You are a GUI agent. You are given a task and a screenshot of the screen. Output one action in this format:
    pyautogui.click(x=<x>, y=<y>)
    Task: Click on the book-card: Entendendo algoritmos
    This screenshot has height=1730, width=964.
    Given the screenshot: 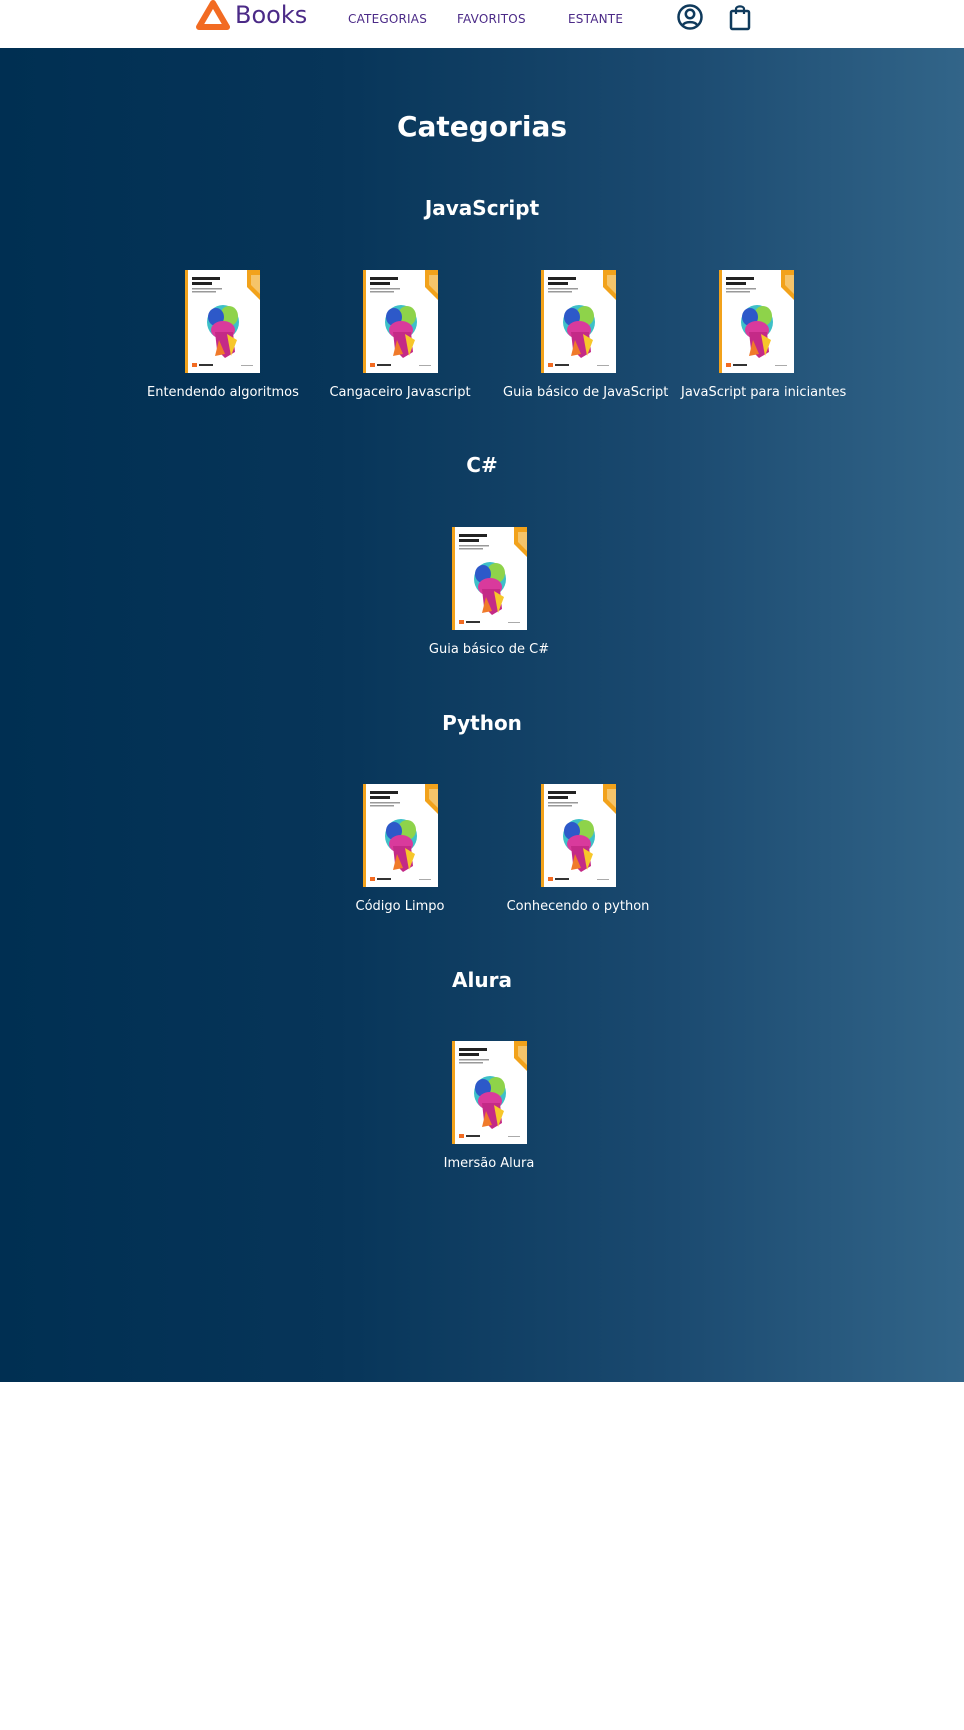 What is the action you would take?
    pyautogui.click(x=223, y=335)
    